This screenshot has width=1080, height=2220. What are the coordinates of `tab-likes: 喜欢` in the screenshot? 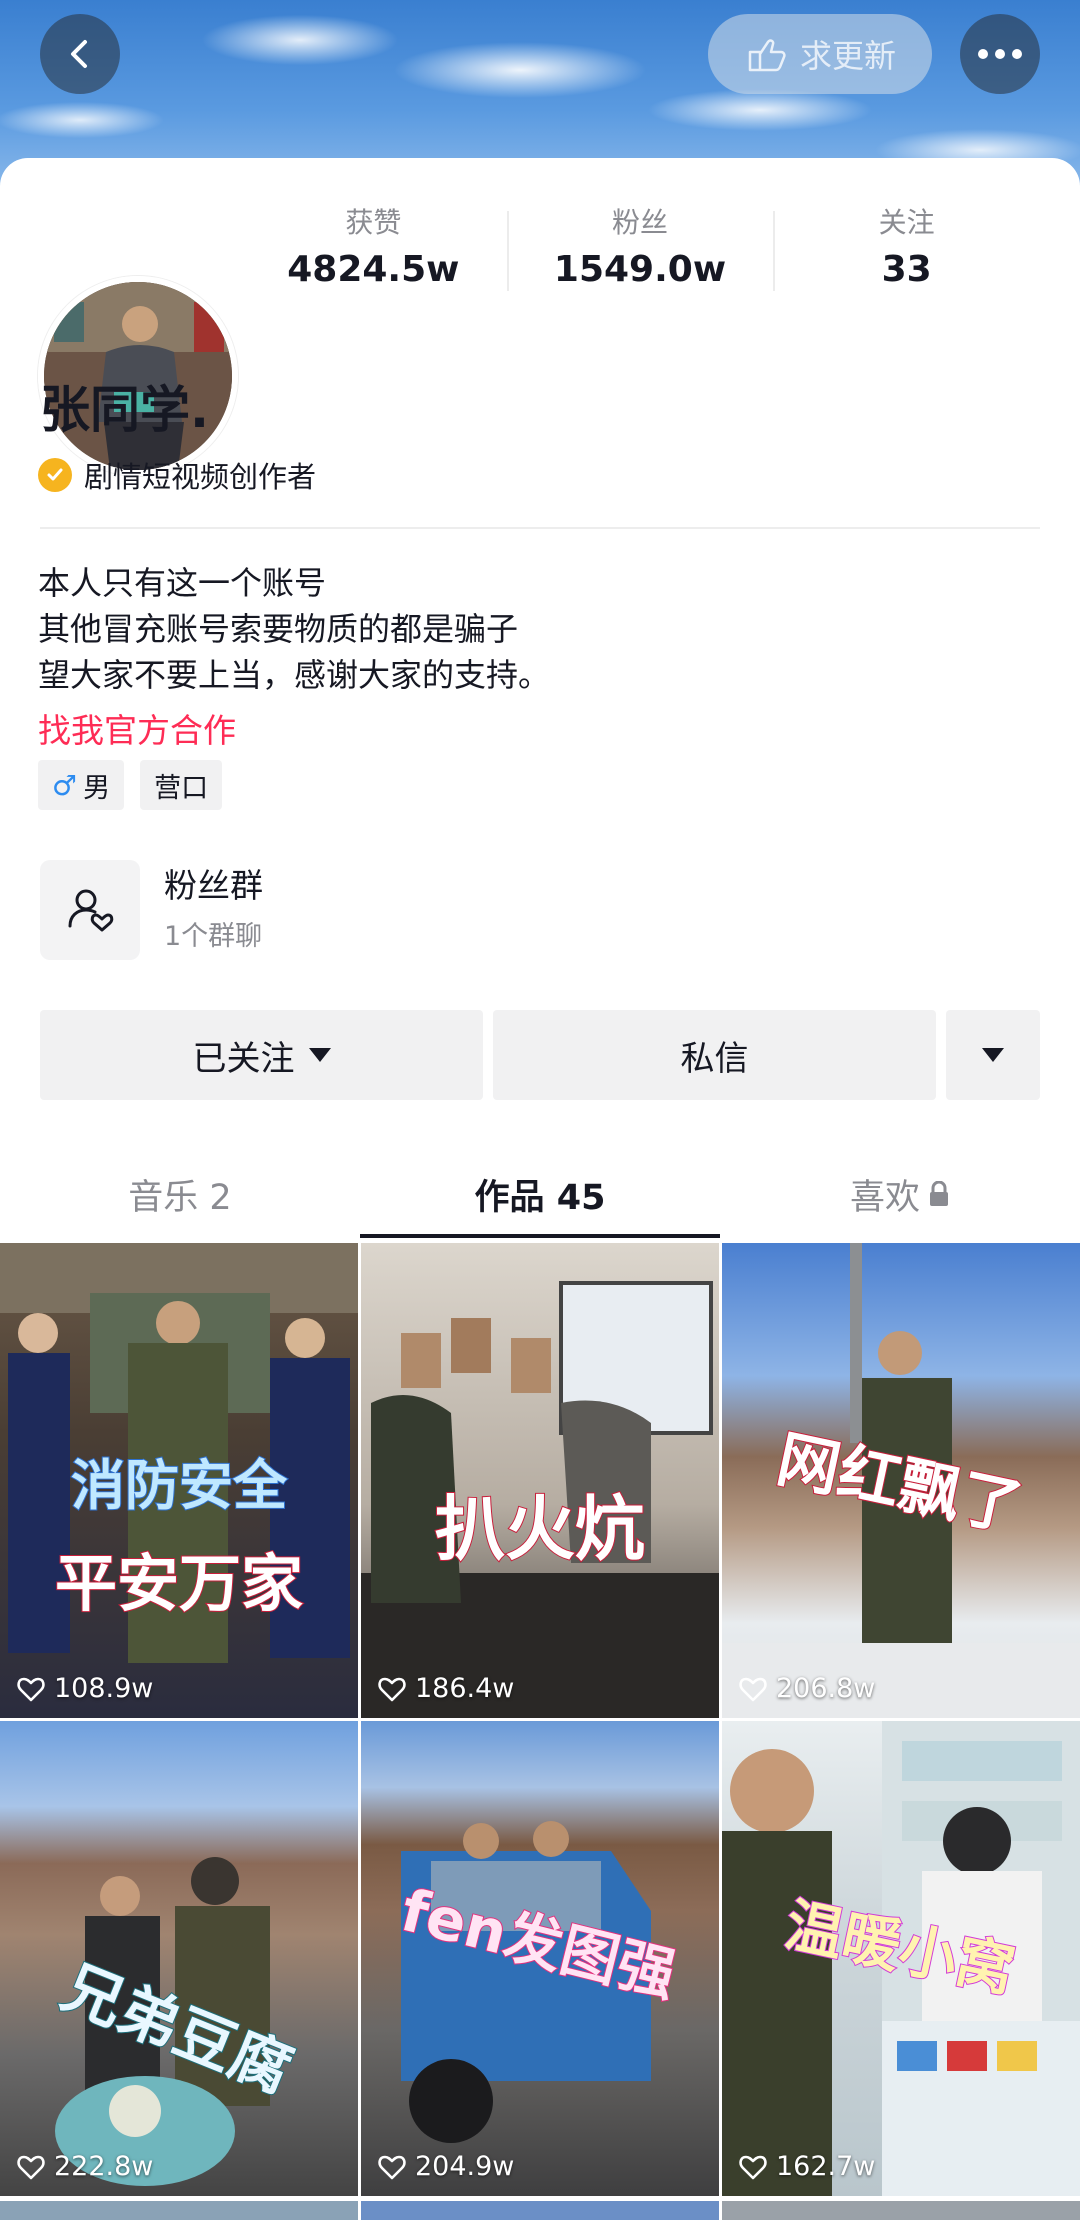 It's located at (900, 1194).